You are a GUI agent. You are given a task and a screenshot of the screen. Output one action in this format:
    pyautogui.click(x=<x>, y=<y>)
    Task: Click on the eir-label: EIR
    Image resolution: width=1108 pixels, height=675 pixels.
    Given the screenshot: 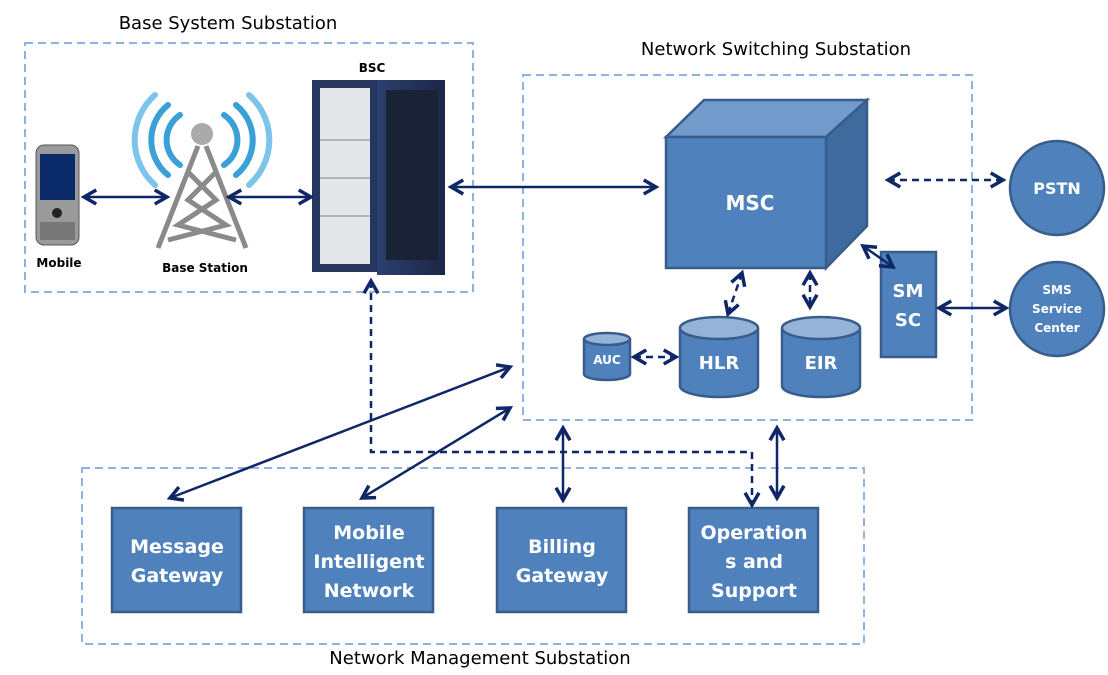 What is the action you would take?
    pyautogui.click(x=821, y=363)
    